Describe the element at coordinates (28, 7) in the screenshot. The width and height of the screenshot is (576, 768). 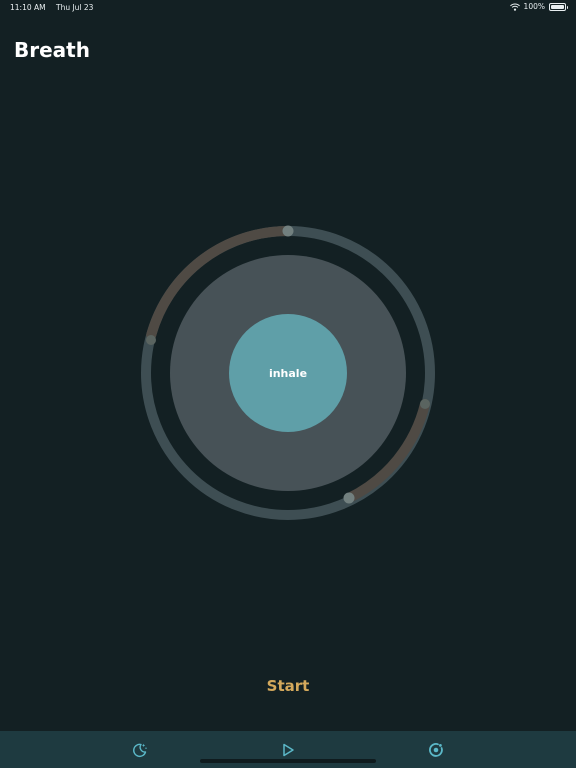
I see `status-time: 11:10 AM` at that location.